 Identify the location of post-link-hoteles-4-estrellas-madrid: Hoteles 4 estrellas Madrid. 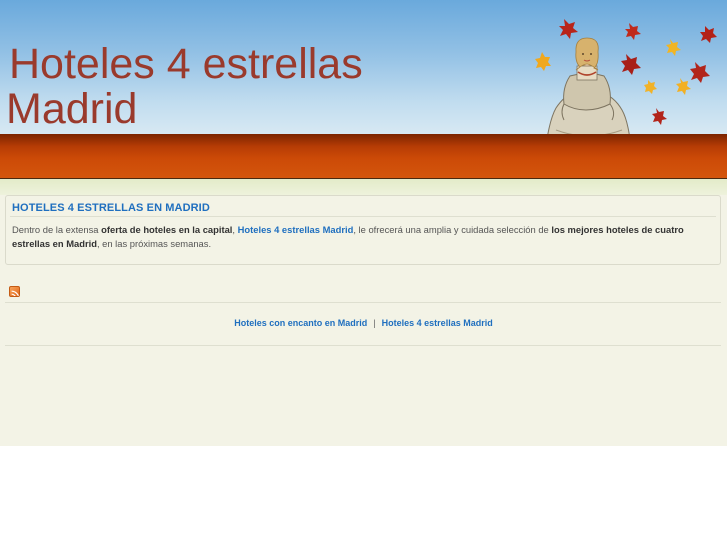
(296, 229).